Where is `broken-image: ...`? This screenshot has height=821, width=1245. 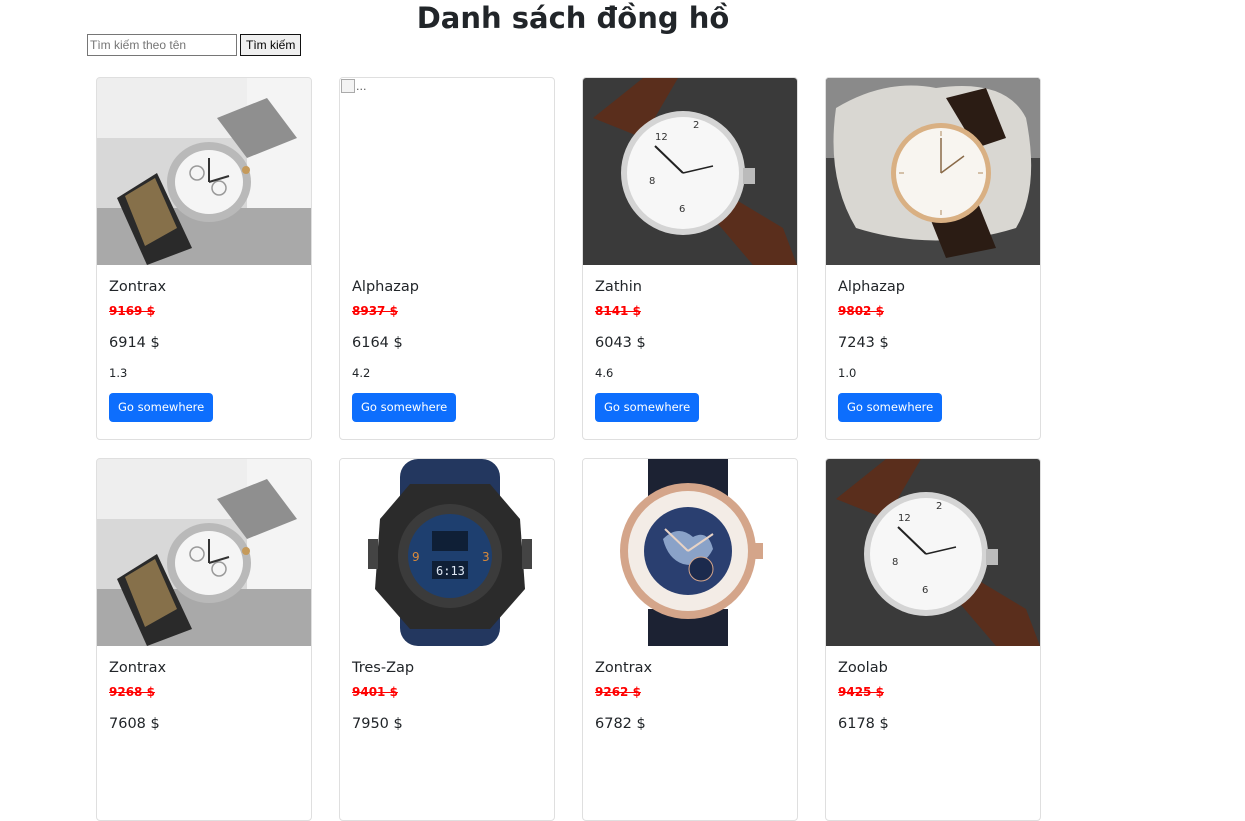 broken-image: ... is located at coordinates (354, 86).